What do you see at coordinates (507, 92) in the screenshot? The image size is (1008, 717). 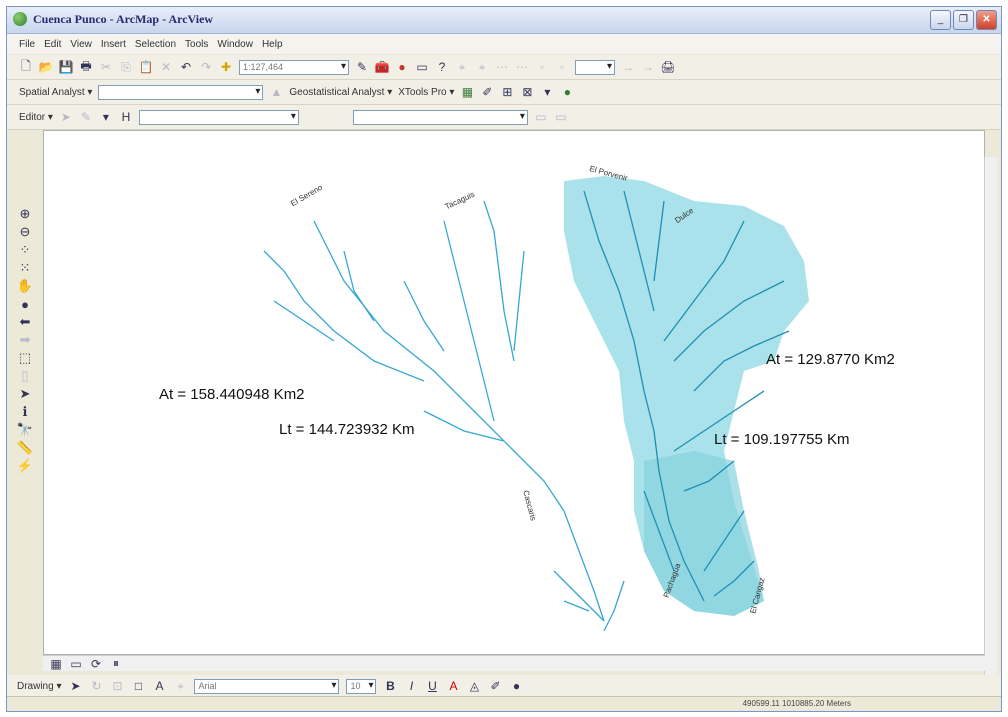 I see `xtools-icon-3: ⊞` at bounding box center [507, 92].